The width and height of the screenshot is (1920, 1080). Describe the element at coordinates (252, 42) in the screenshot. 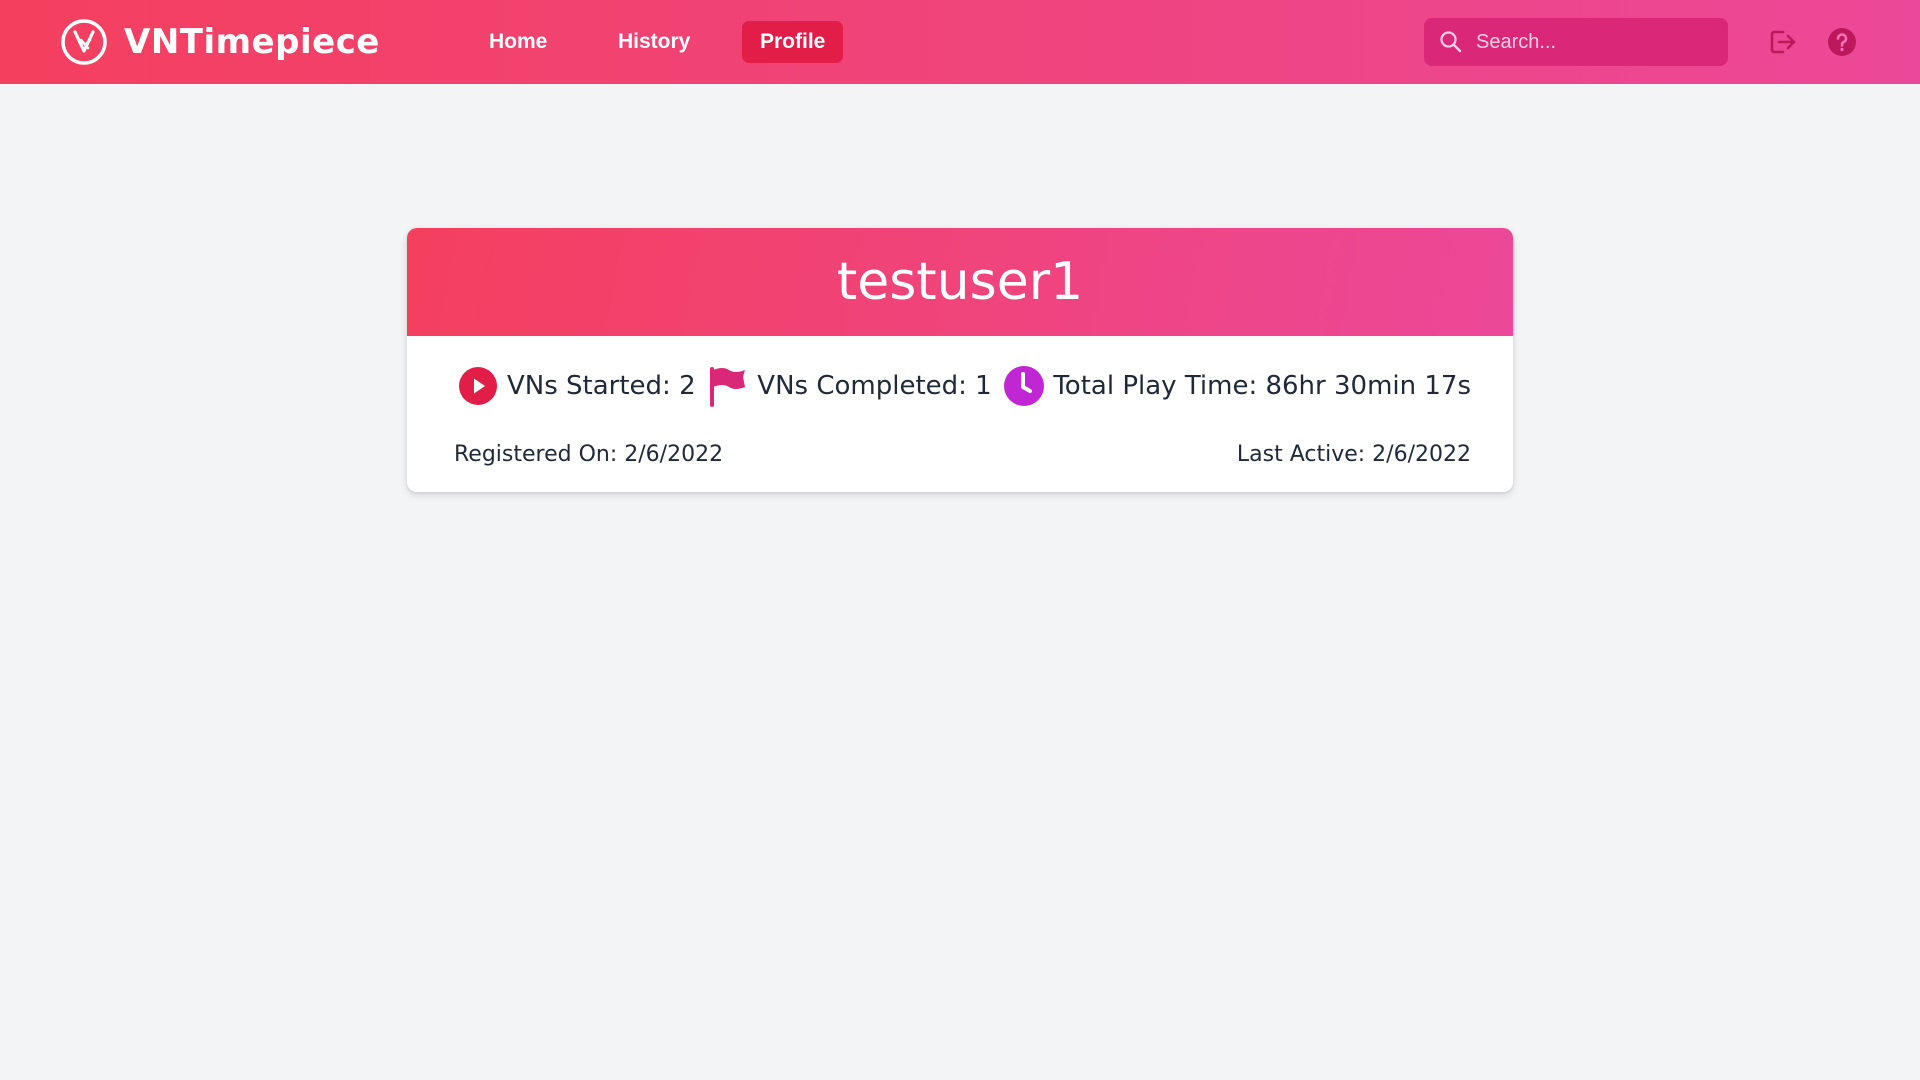

I see `brand-name: VNTimepiece` at that location.